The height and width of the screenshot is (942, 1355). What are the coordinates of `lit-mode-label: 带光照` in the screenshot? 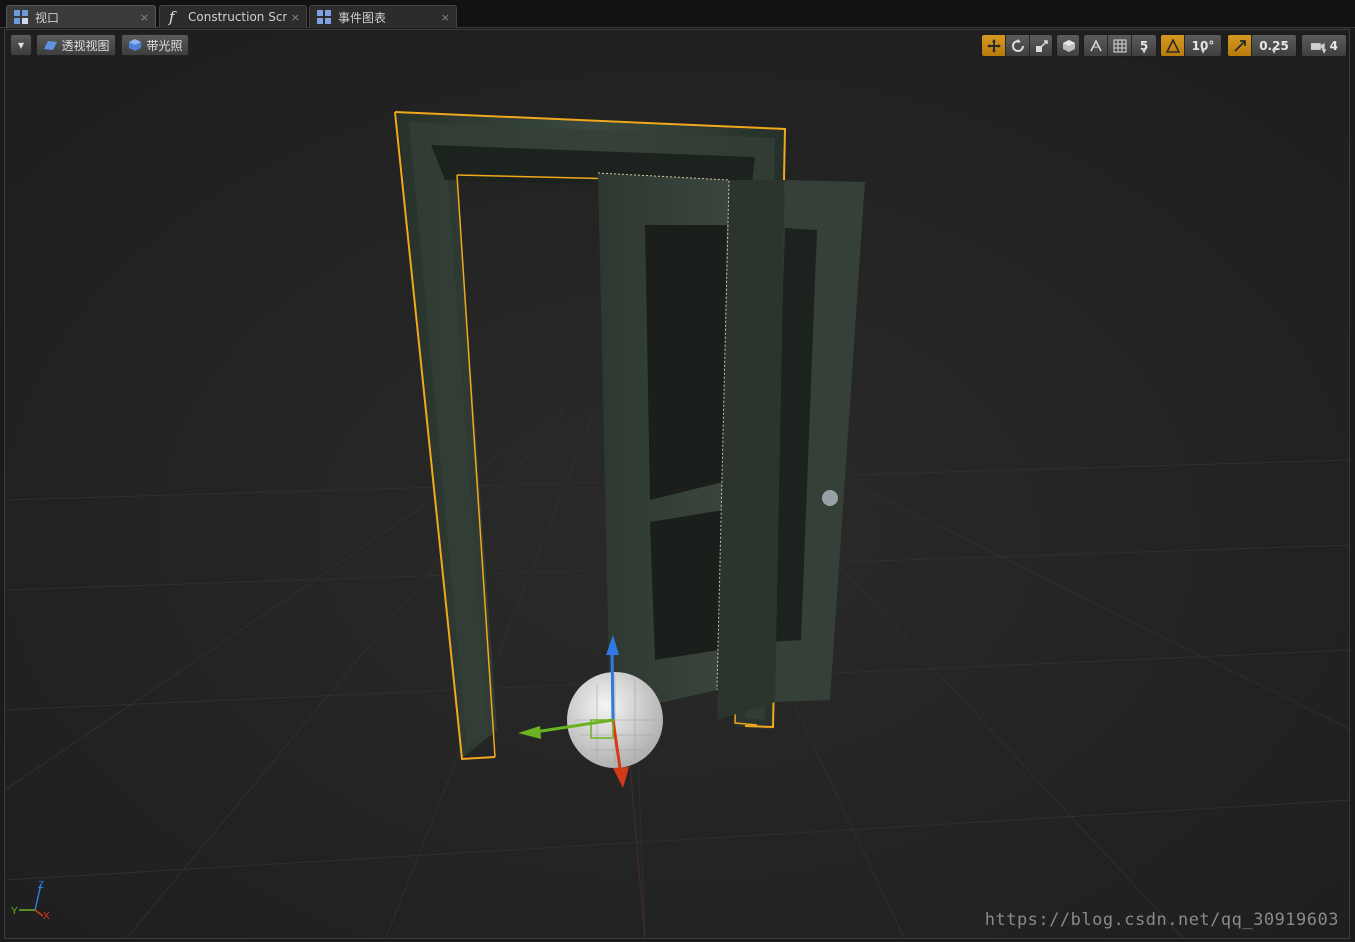 It's located at (164, 45).